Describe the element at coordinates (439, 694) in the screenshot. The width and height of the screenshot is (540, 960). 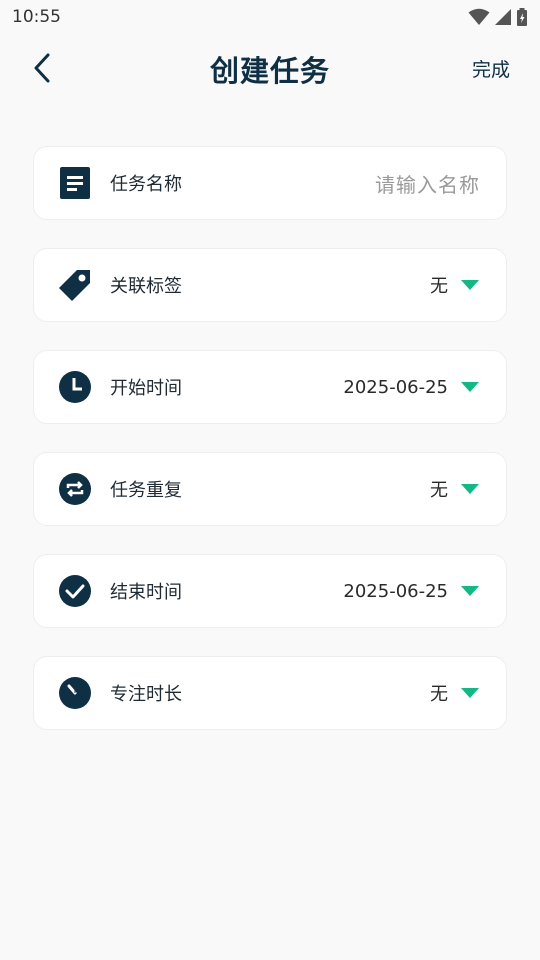
I see `focus-duration-value: 无` at that location.